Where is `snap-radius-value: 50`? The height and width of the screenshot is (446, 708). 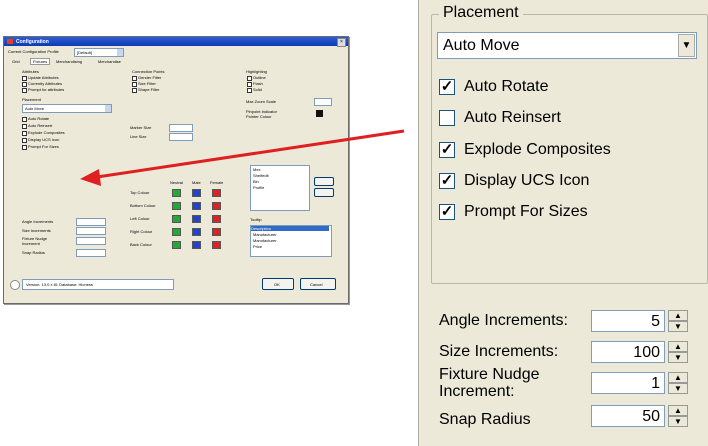 snap-radius-value: 50 is located at coordinates (651, 416).